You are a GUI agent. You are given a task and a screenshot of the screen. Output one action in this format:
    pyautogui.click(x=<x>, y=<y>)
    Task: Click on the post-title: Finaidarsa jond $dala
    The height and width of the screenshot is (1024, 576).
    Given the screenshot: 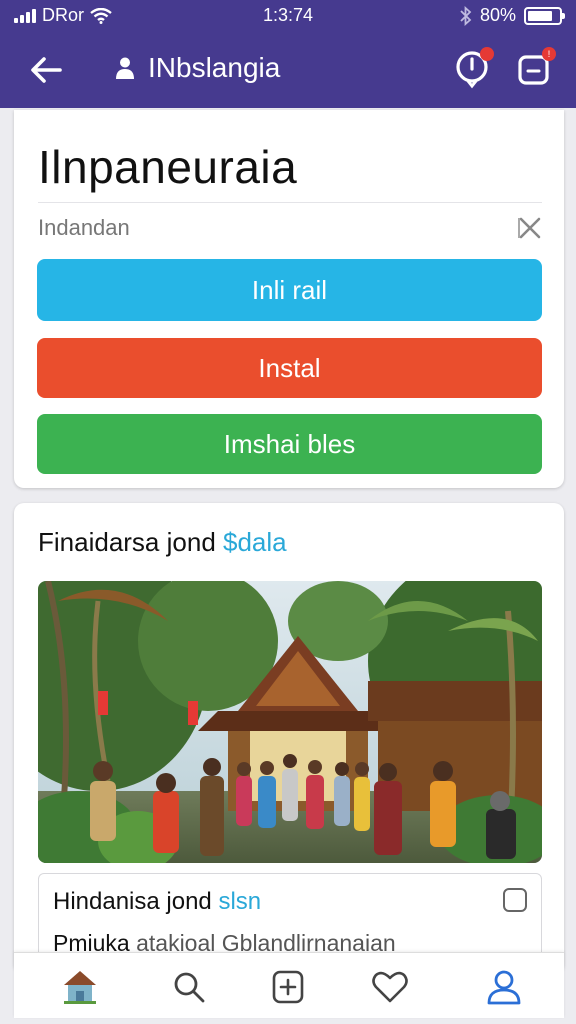 What is the action you would take?
    pyautogui.click(x=162, y=542)
    